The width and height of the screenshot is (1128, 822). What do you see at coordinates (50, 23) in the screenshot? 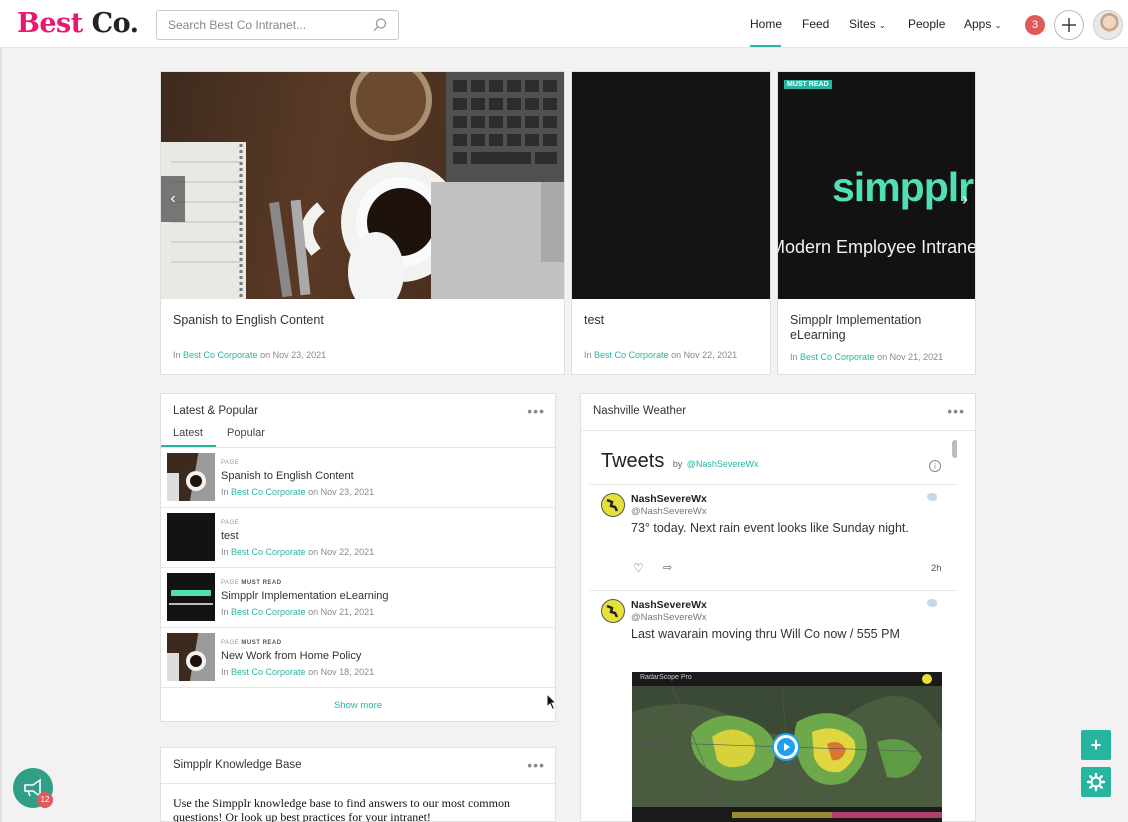
I see `logo-text-best: Best` at bounding box center [50, 23].